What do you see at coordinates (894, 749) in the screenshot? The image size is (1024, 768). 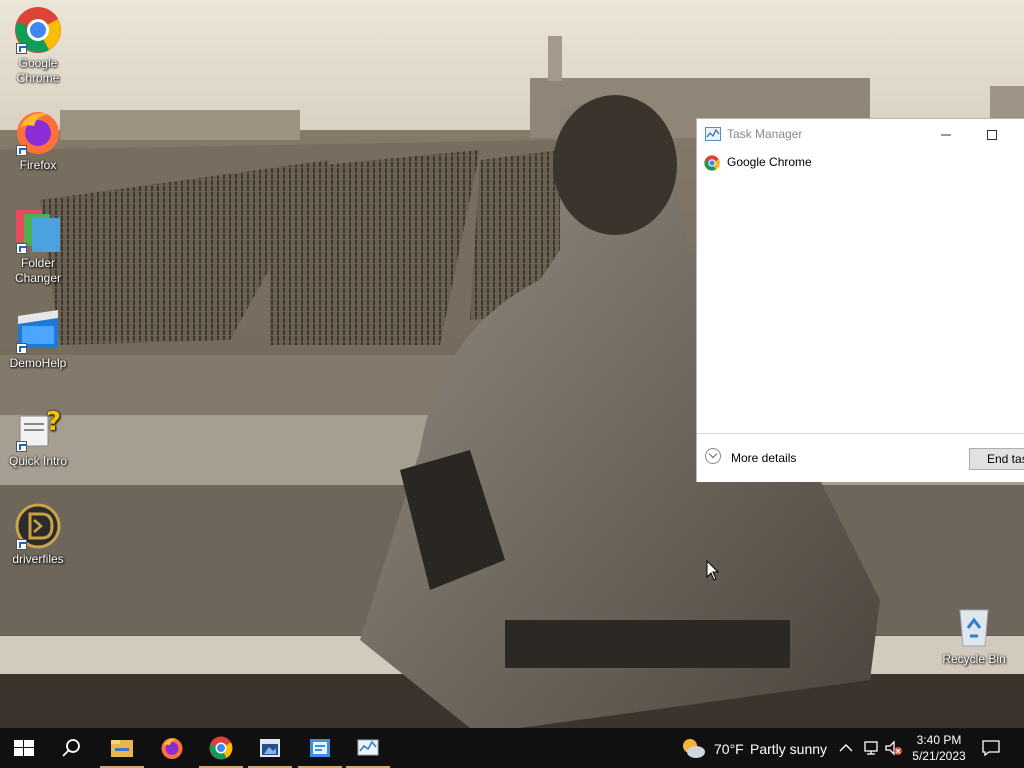 I see `volume-muted-icon` at bounding box center [894, 749].